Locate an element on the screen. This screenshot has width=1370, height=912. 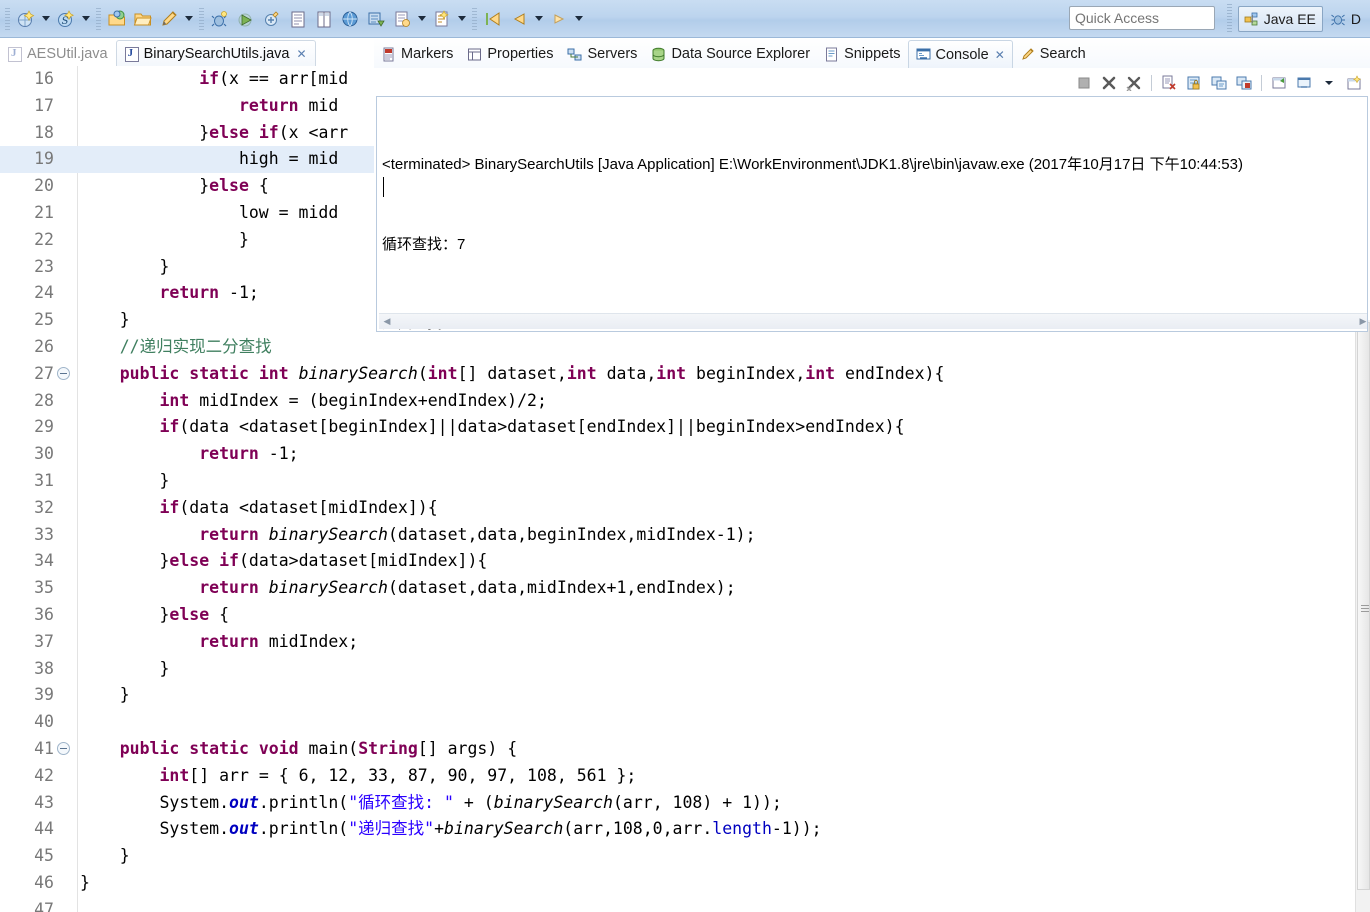
forward-button is located at coordinates (559, 19).